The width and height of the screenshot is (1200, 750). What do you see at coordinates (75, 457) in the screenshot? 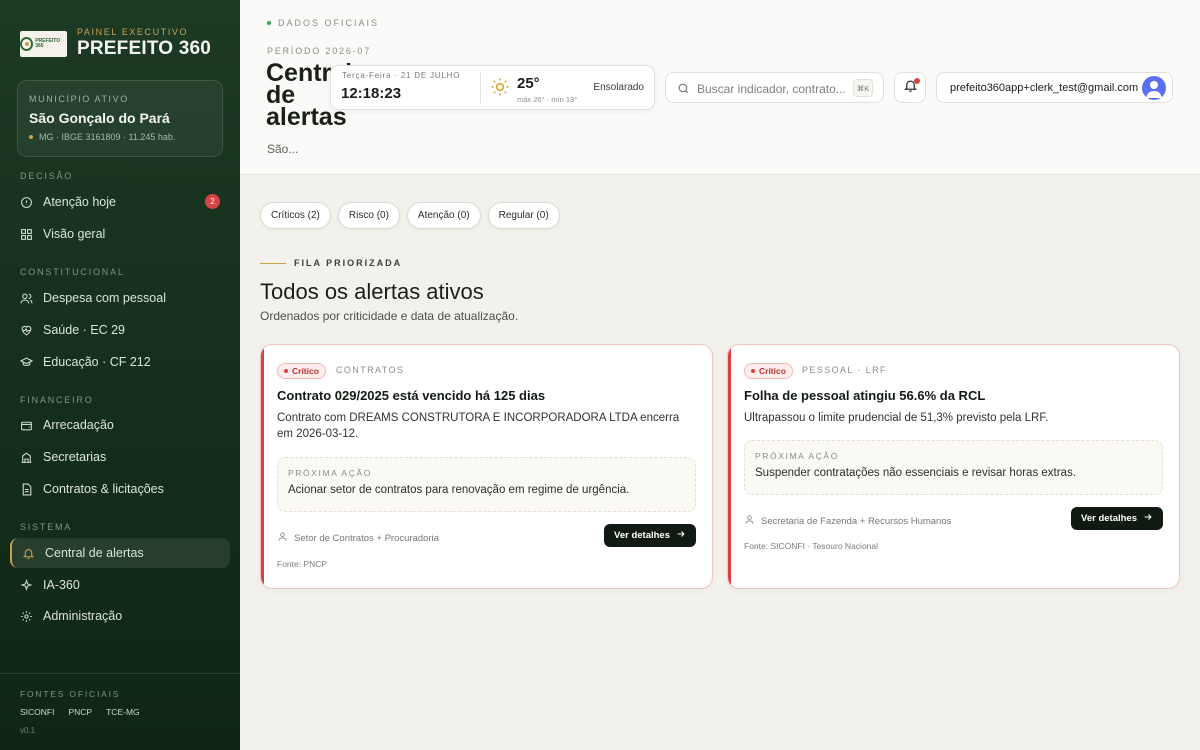
I see `sidebar-item-label: Secretarias` at bounding box center [75, 457].